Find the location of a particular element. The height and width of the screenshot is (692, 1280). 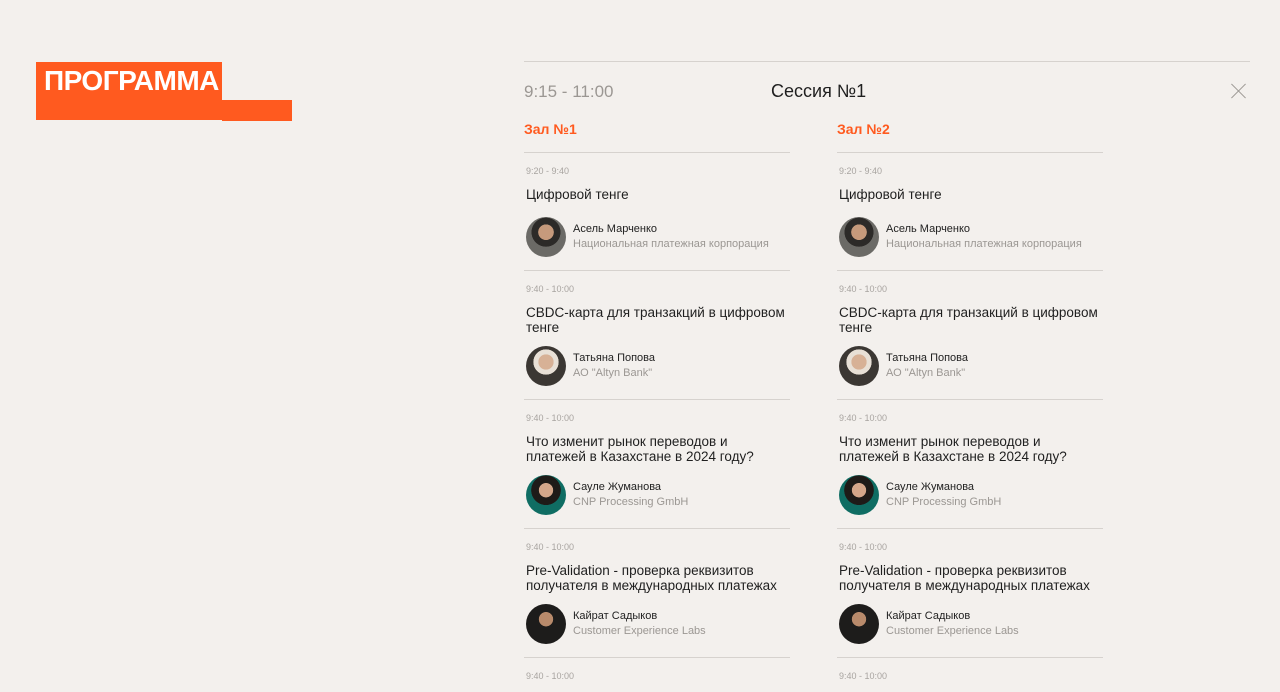

logo-stair is located at coordinates (257, 110).